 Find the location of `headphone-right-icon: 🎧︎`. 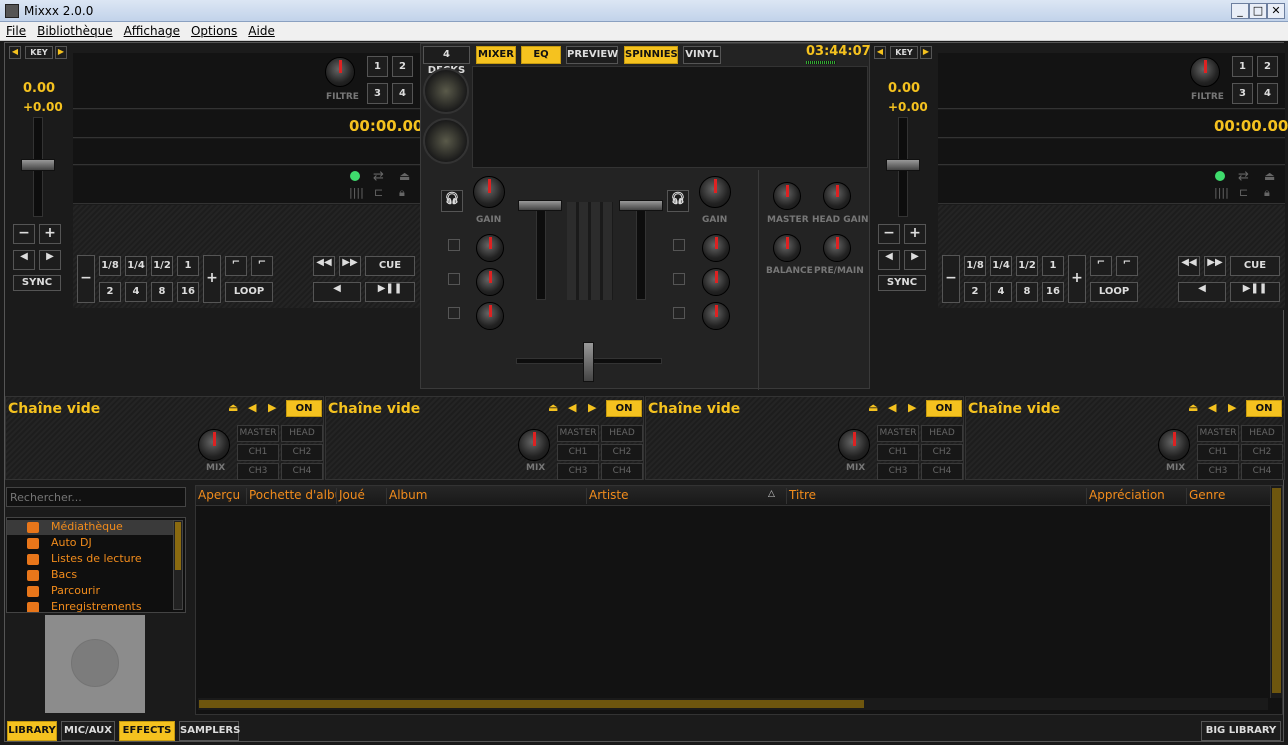

headphone-right-icon: 🎧︎ is located at coordinates (678, 201).